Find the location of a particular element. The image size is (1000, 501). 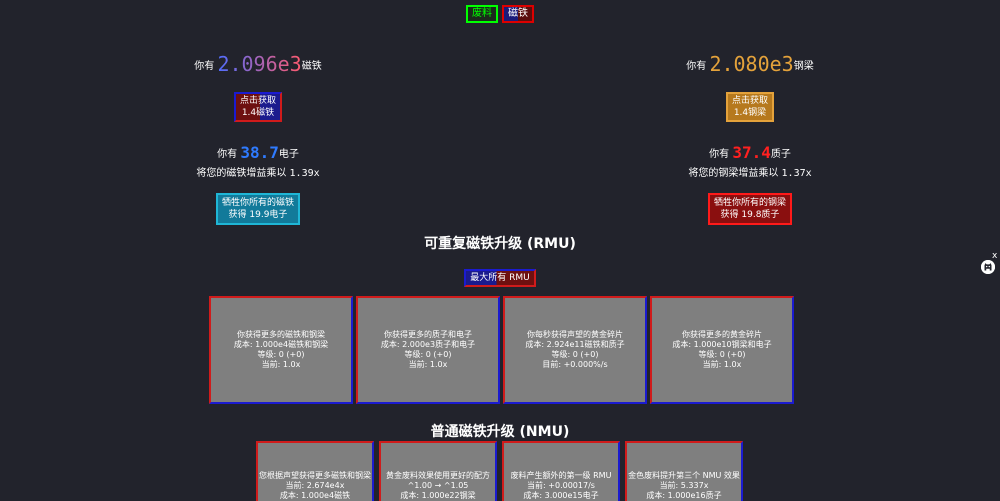

github-cat-icon is located at coordinates (988, 267).